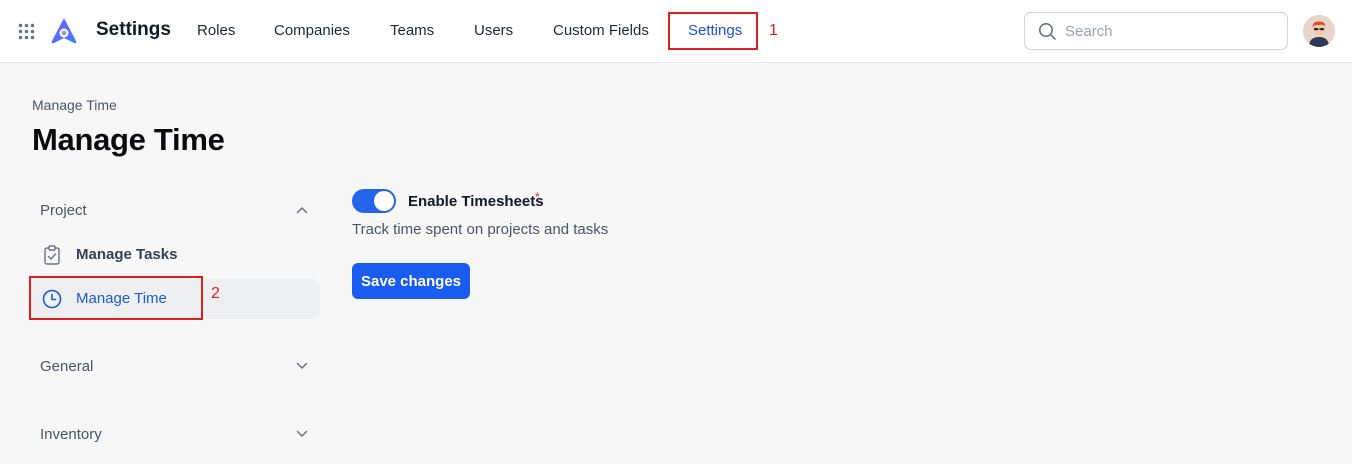 This screenshot has width=1352, height=464. What do you see at coordinates (493, 30) in the screenshot?
I see `nav-users: Users` at bounding box center [493, 30].